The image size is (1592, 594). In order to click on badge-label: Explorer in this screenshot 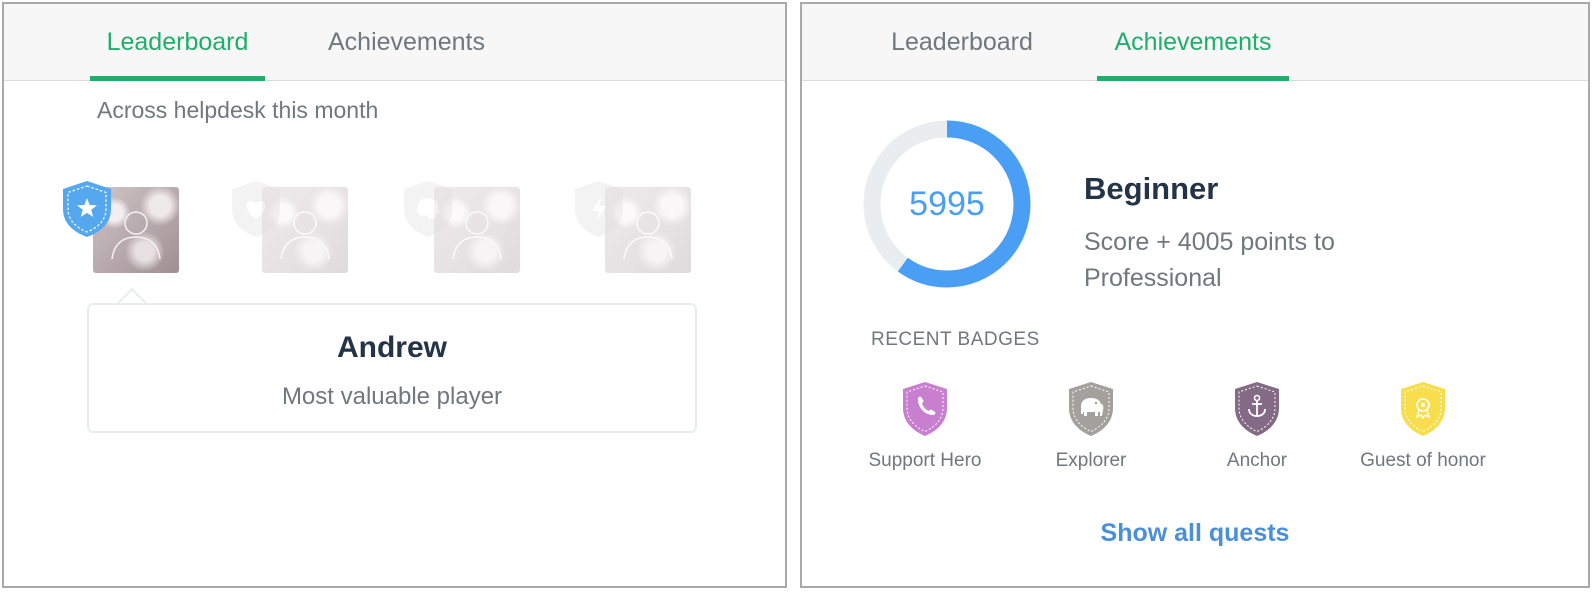, I will do `click(1091, 460)`.